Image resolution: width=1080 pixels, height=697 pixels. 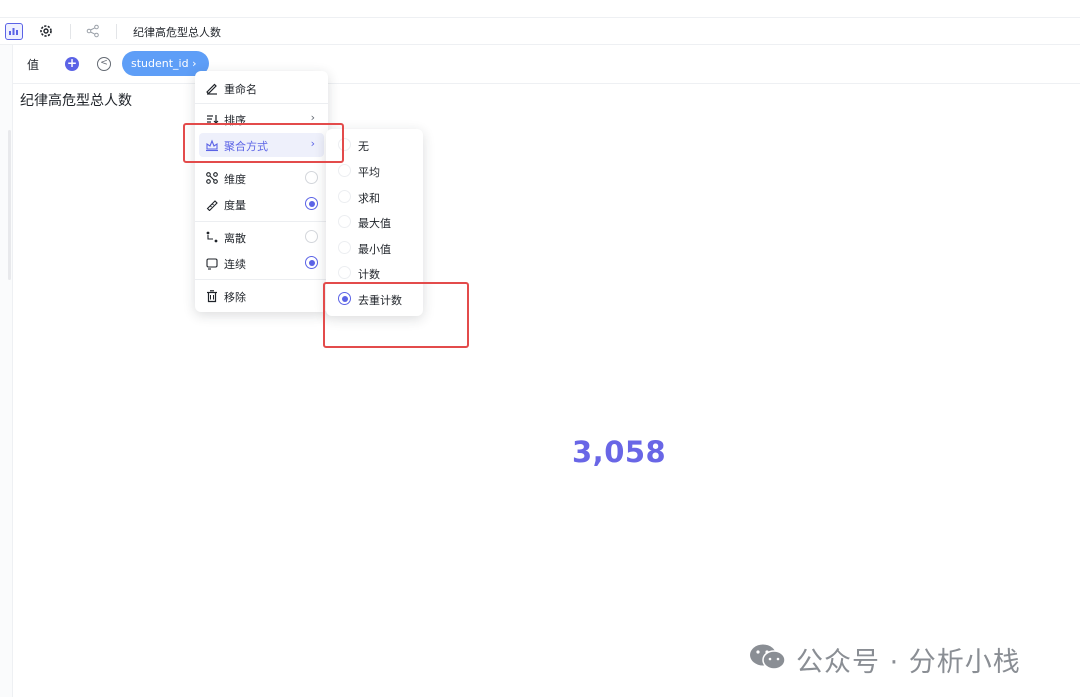 I want to click on measure-radio, so click(x=311, y=203).